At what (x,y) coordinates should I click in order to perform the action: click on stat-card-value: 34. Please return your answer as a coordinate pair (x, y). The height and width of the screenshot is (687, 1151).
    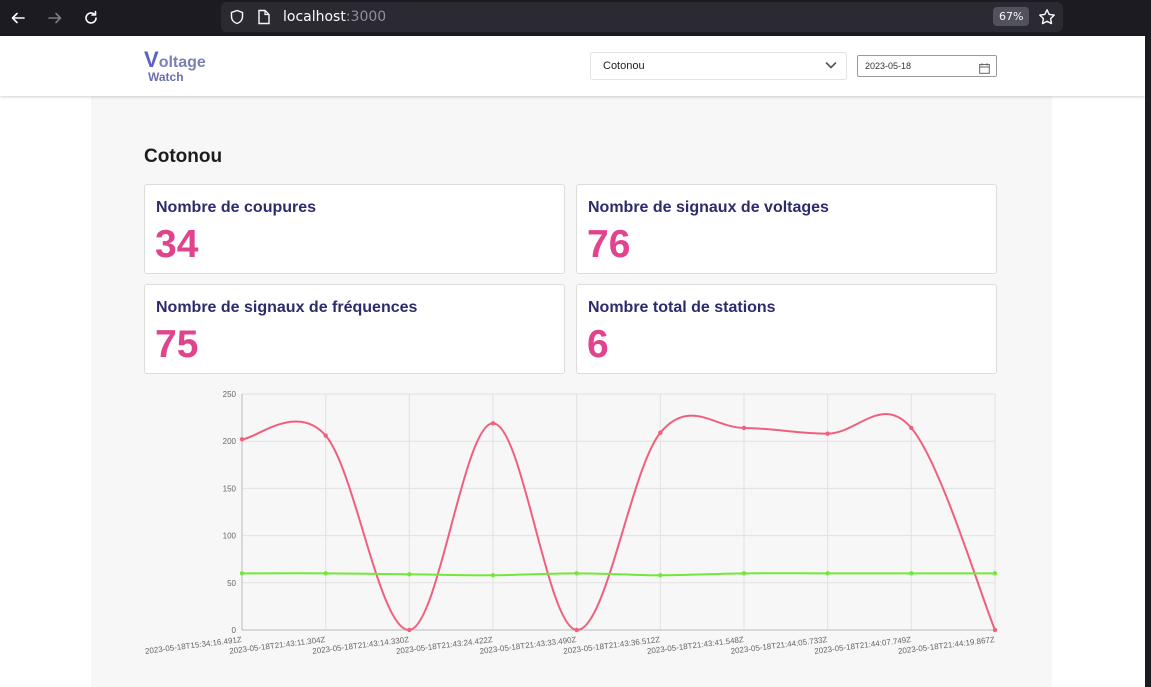
    Looking at the image, I should click on (177, 244).